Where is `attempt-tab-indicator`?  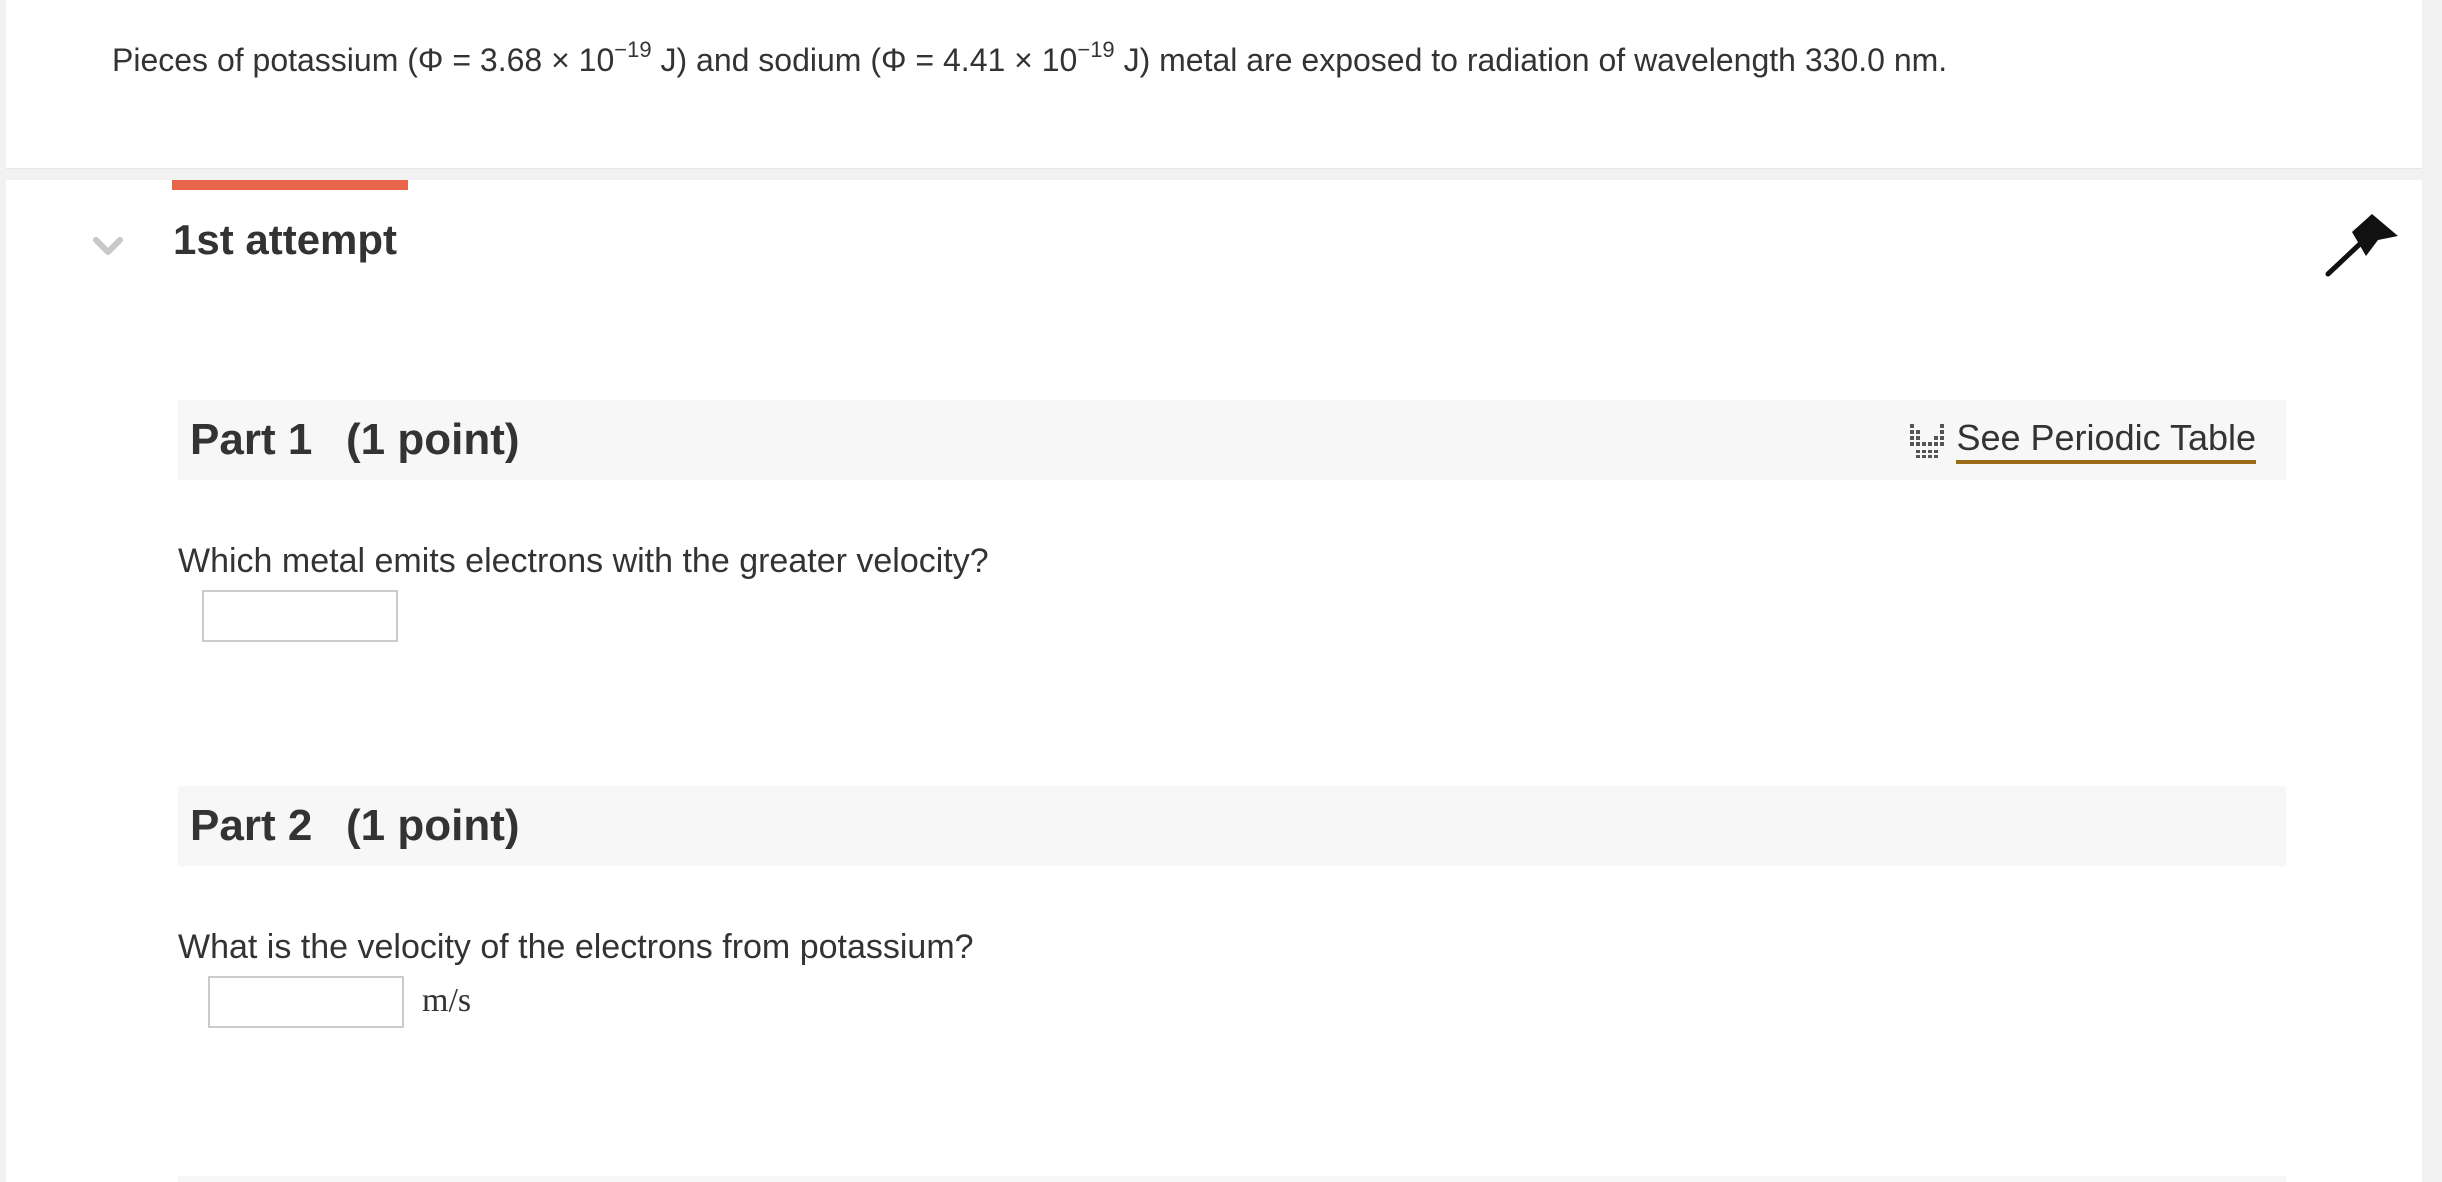
attempt-tab-indicator is located at coordinates (290, 185).